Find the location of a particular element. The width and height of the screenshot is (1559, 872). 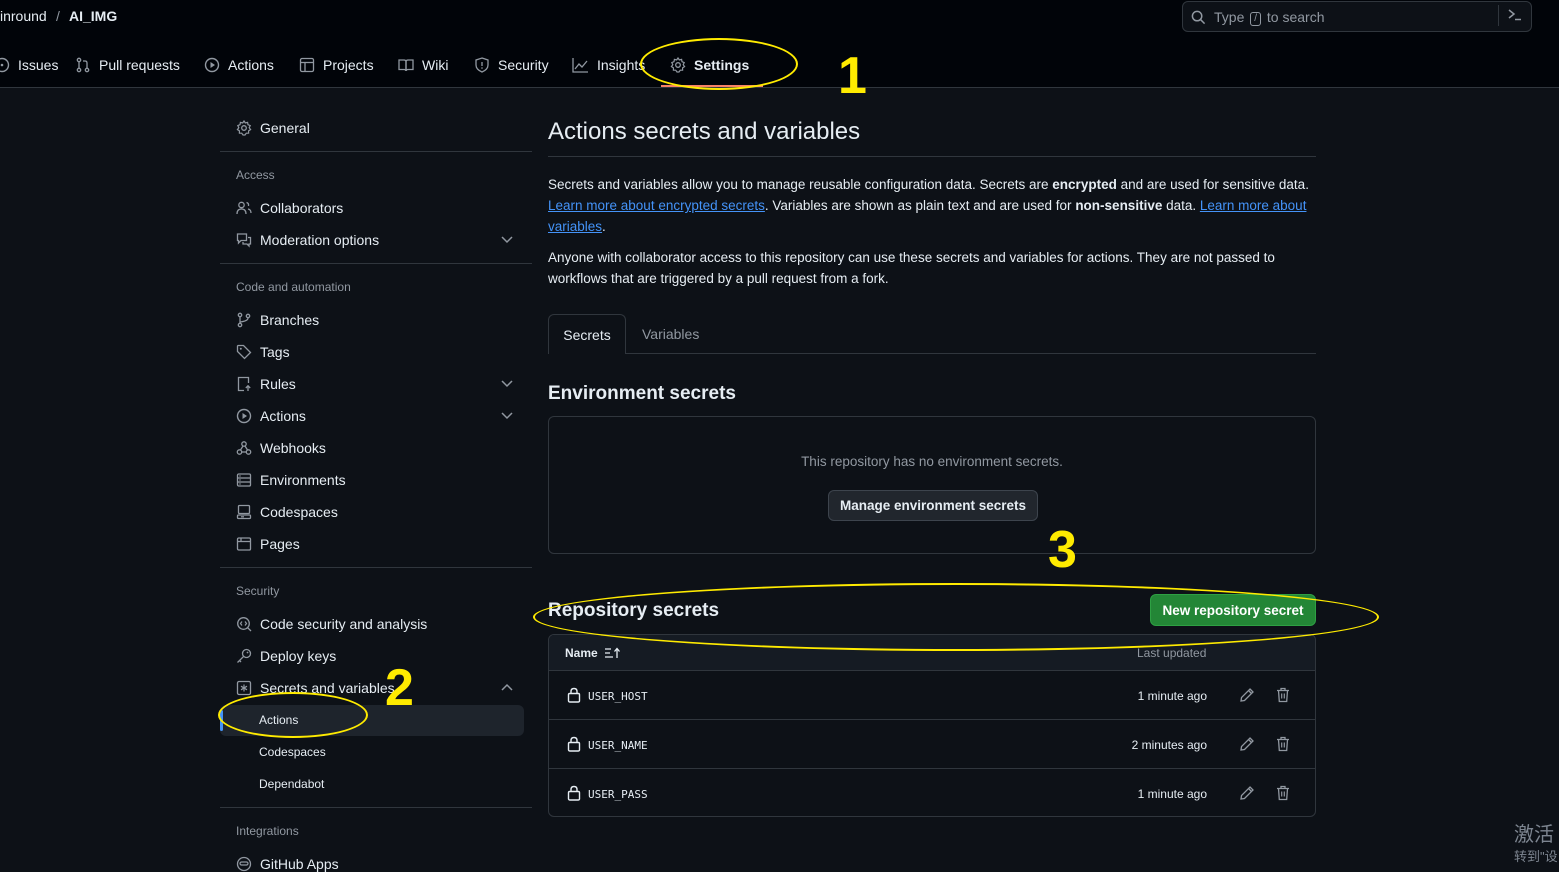

sort-asc-icon is located at coordinates (613, 653).